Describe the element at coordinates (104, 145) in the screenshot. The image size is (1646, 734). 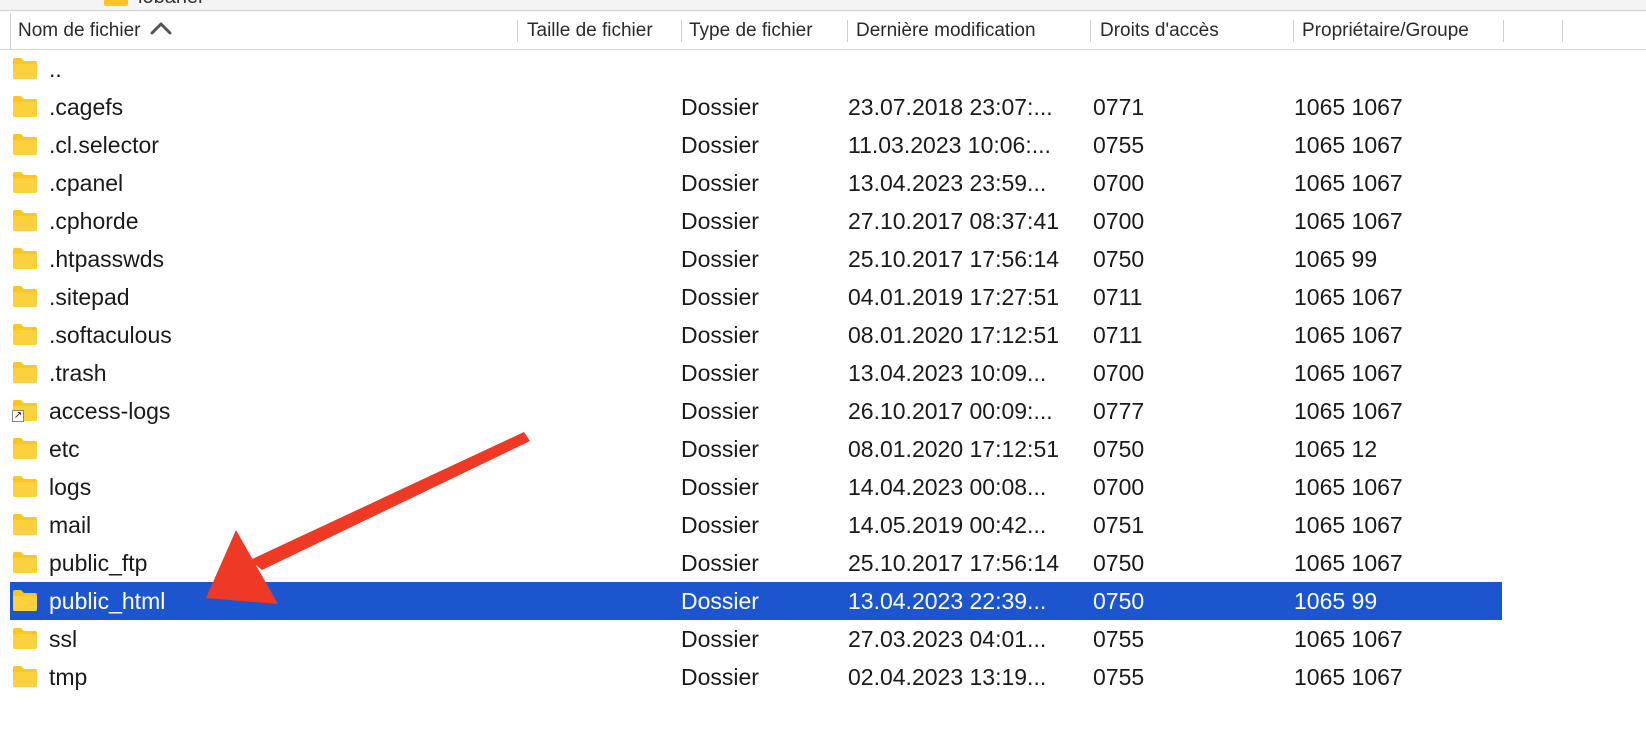
I see `file-name: .cl.selector` at that location.